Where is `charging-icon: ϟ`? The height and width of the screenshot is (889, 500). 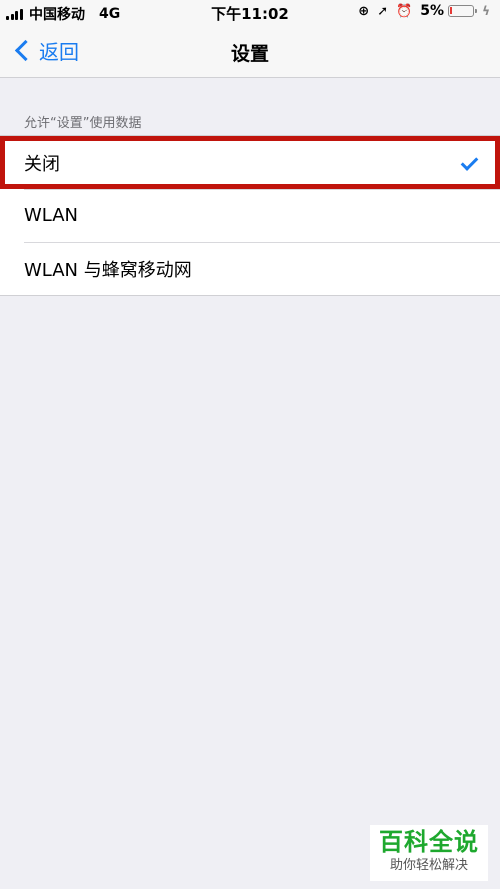 charging-icon: ϟ is located at coordinates (486, 11).